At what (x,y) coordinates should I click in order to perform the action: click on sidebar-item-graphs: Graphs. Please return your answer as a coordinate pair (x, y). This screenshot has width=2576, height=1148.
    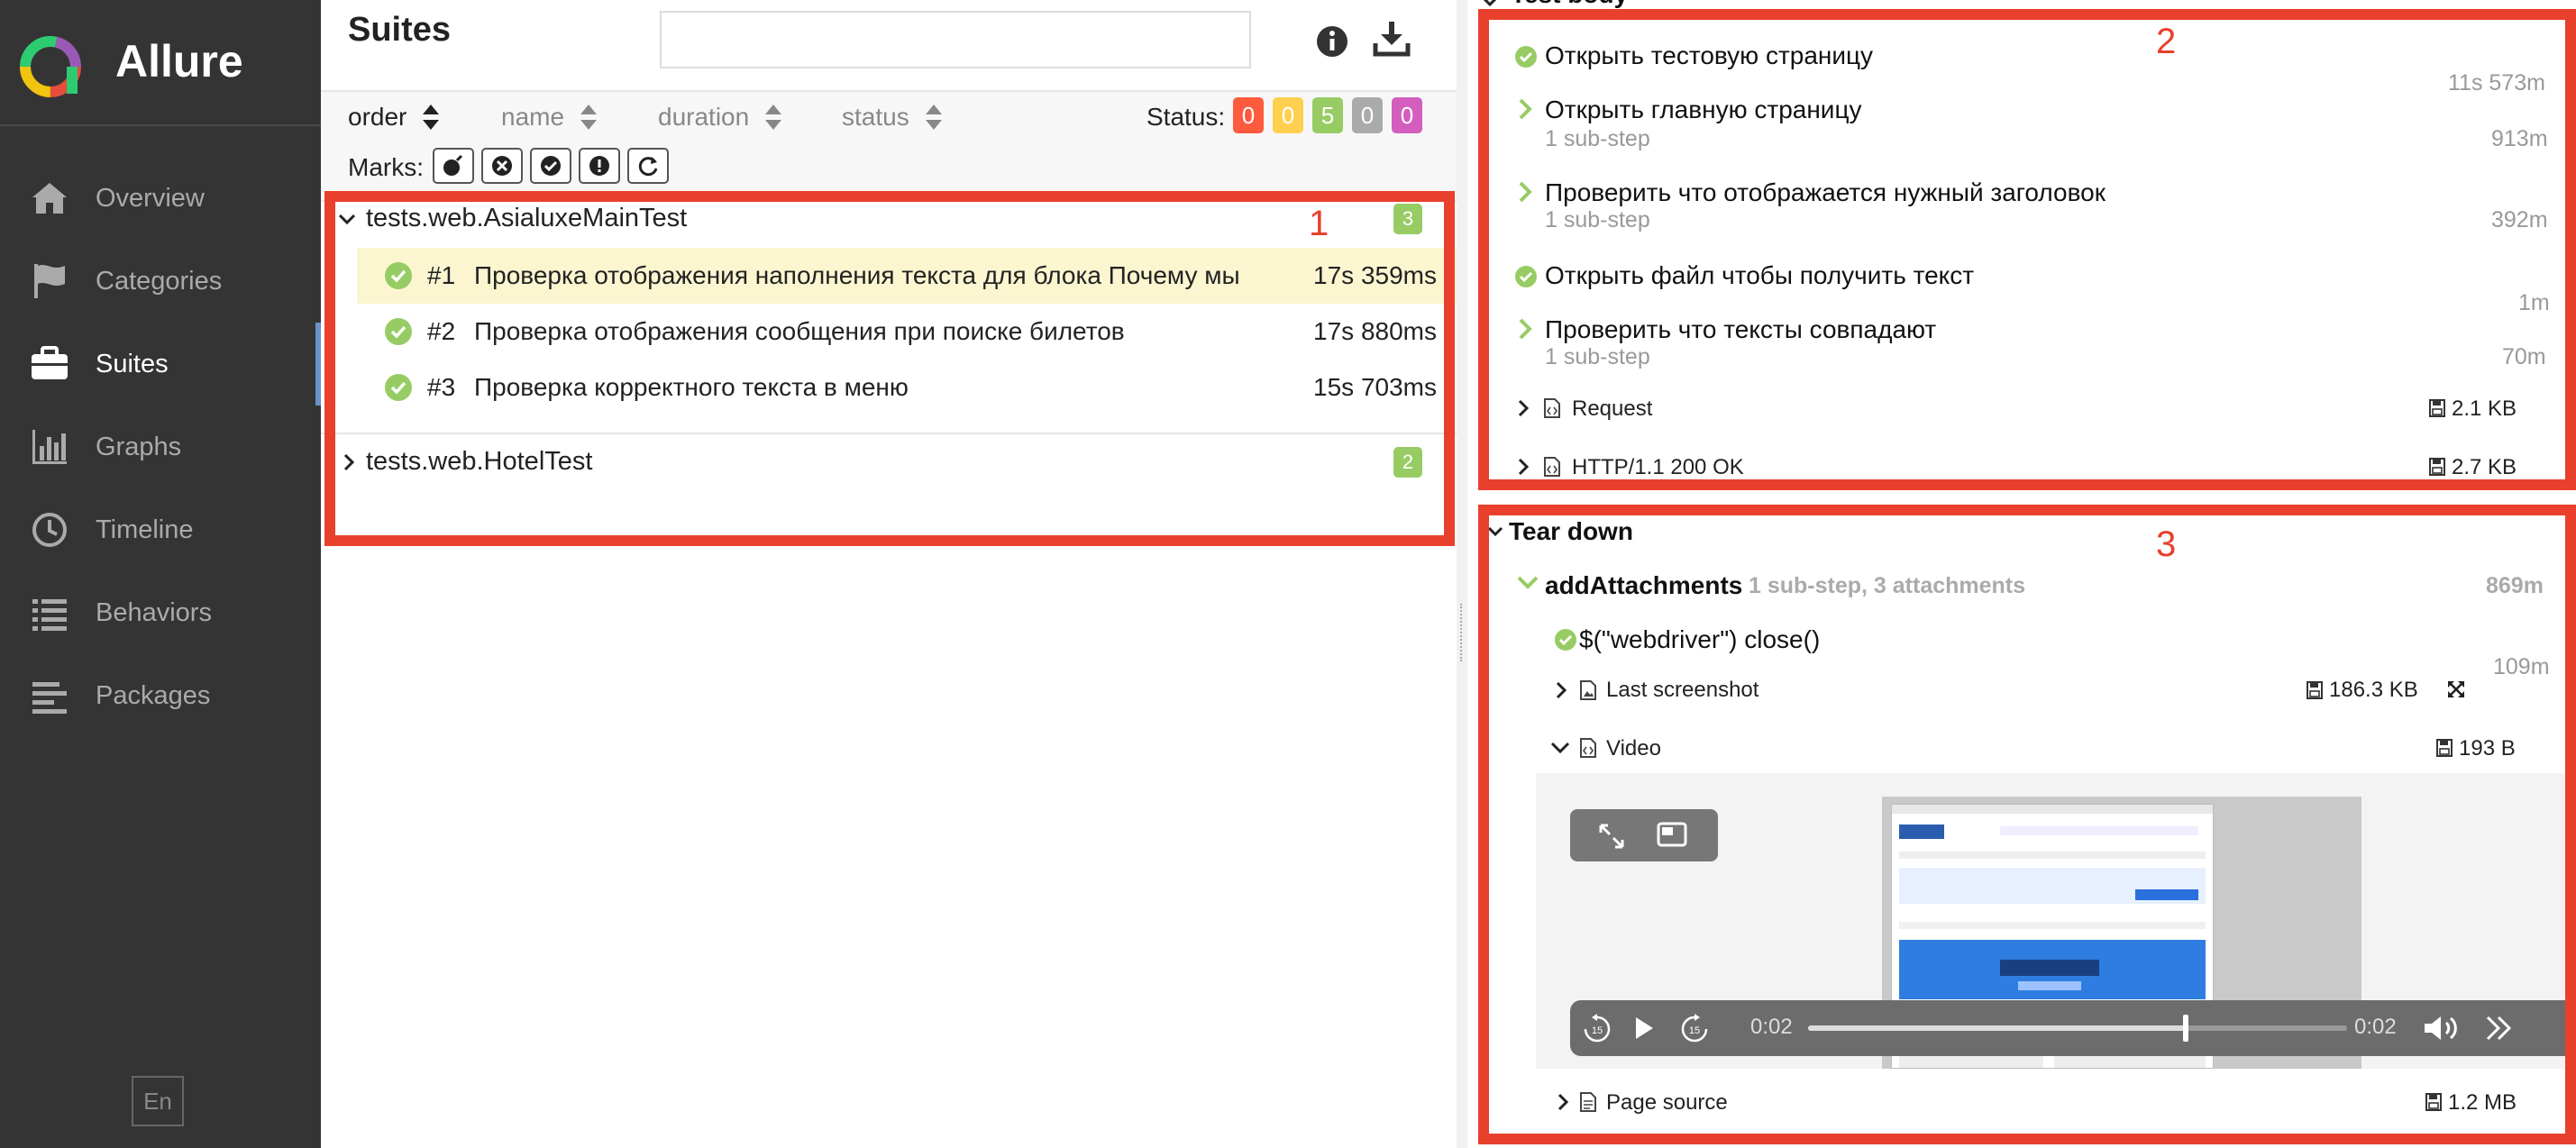
    Looking at the image, I should click on (160, 447).